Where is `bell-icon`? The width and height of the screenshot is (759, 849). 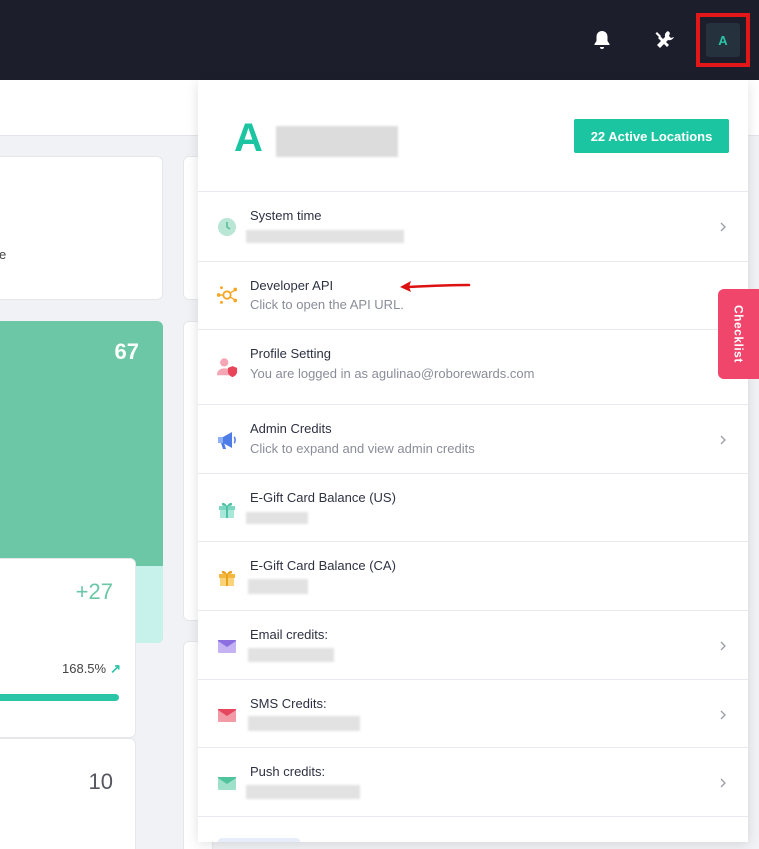
bell-icon is located at coordinates (602, 40).